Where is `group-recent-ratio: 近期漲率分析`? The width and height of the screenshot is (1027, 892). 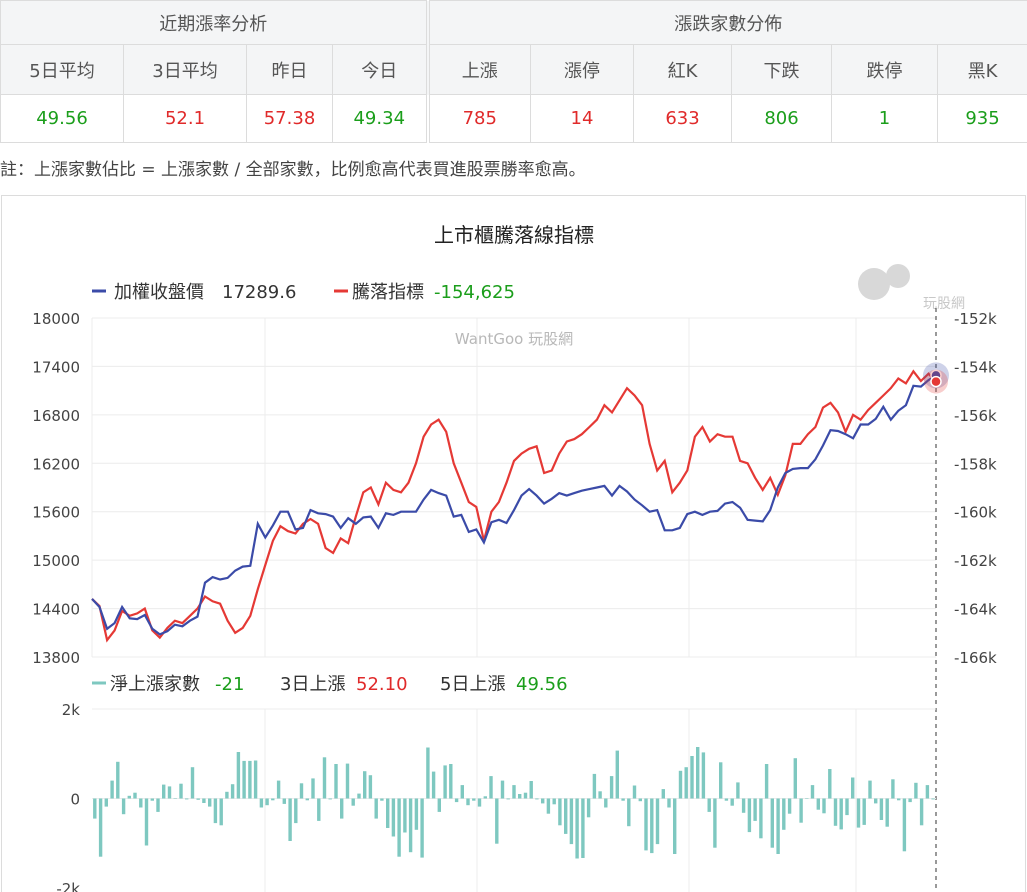
group-recent-ratio: 近期漲率分析 is located at coordinates (214, 22).